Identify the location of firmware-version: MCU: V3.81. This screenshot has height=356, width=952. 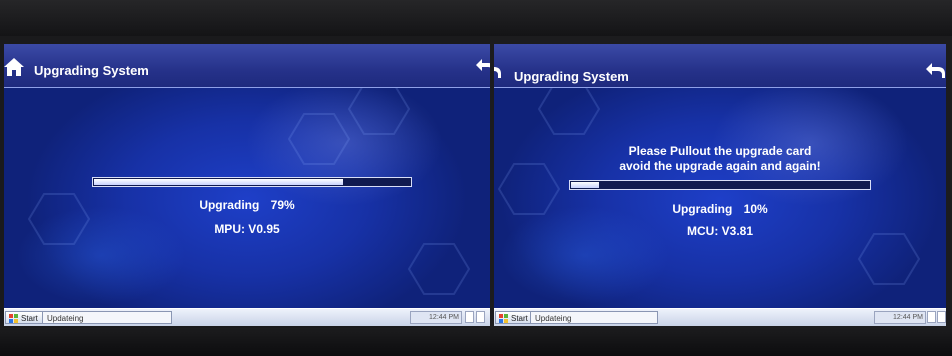
(720, 231).